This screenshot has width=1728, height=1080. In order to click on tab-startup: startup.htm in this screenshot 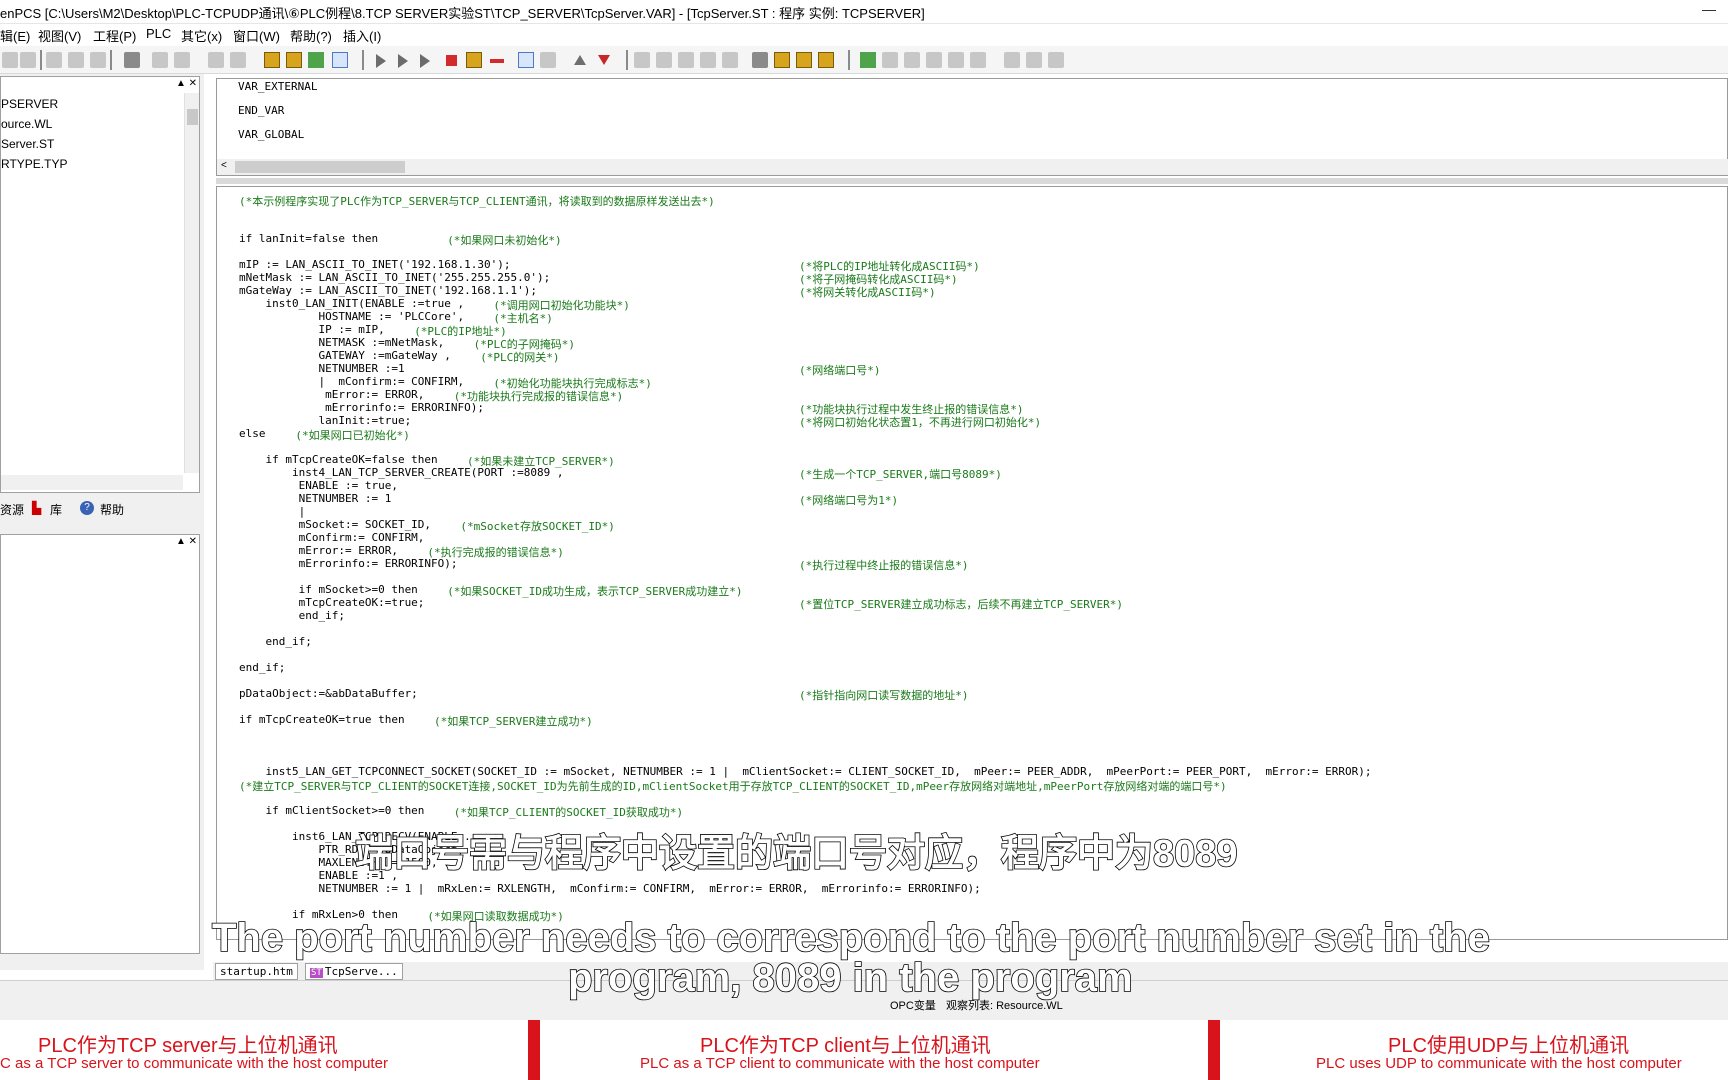, I will do `click(256, 971)`.